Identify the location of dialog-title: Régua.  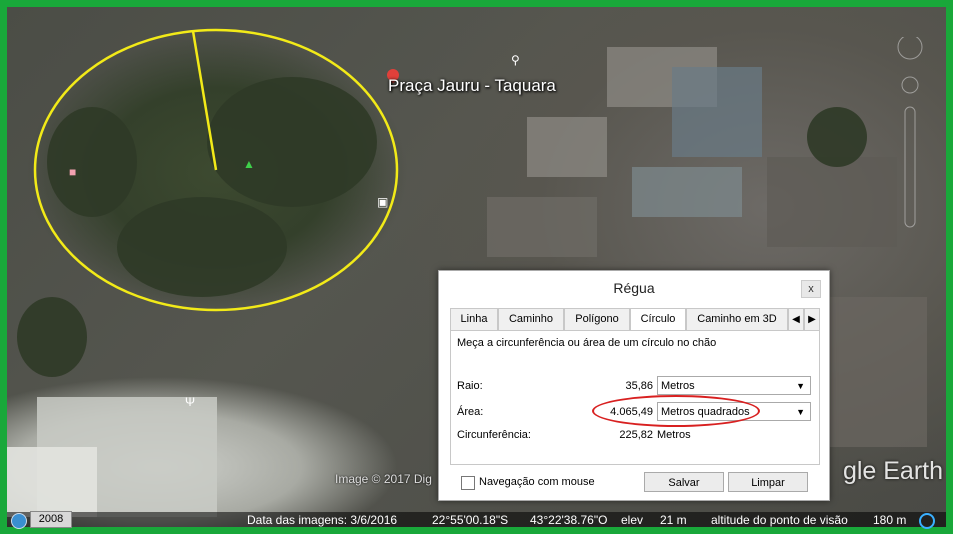
(634, 288).